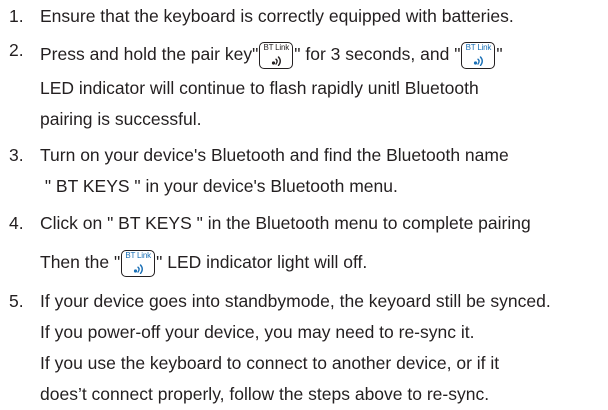 The width and height of the screenshot is (608, 410). Describe the element at coordinates (16, 301) in the screenshot. I see `step-number: 5.` at that location.